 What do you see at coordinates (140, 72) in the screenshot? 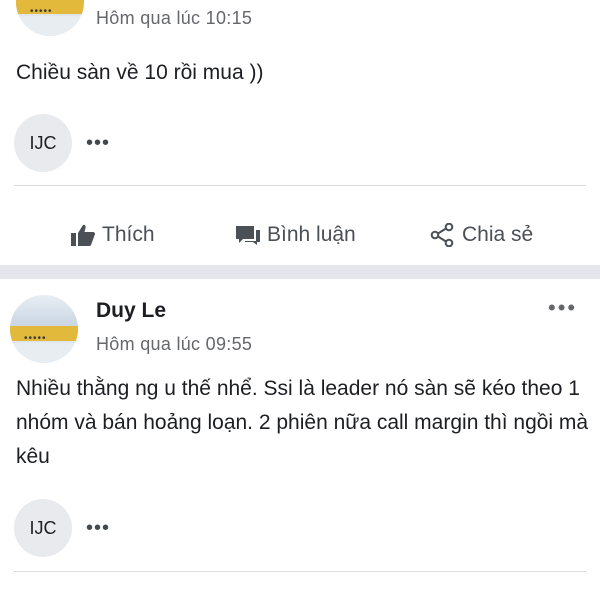
I see `post-content: Chiều sàn về 10 rồi mua ))` at bounding box center [140, 72].